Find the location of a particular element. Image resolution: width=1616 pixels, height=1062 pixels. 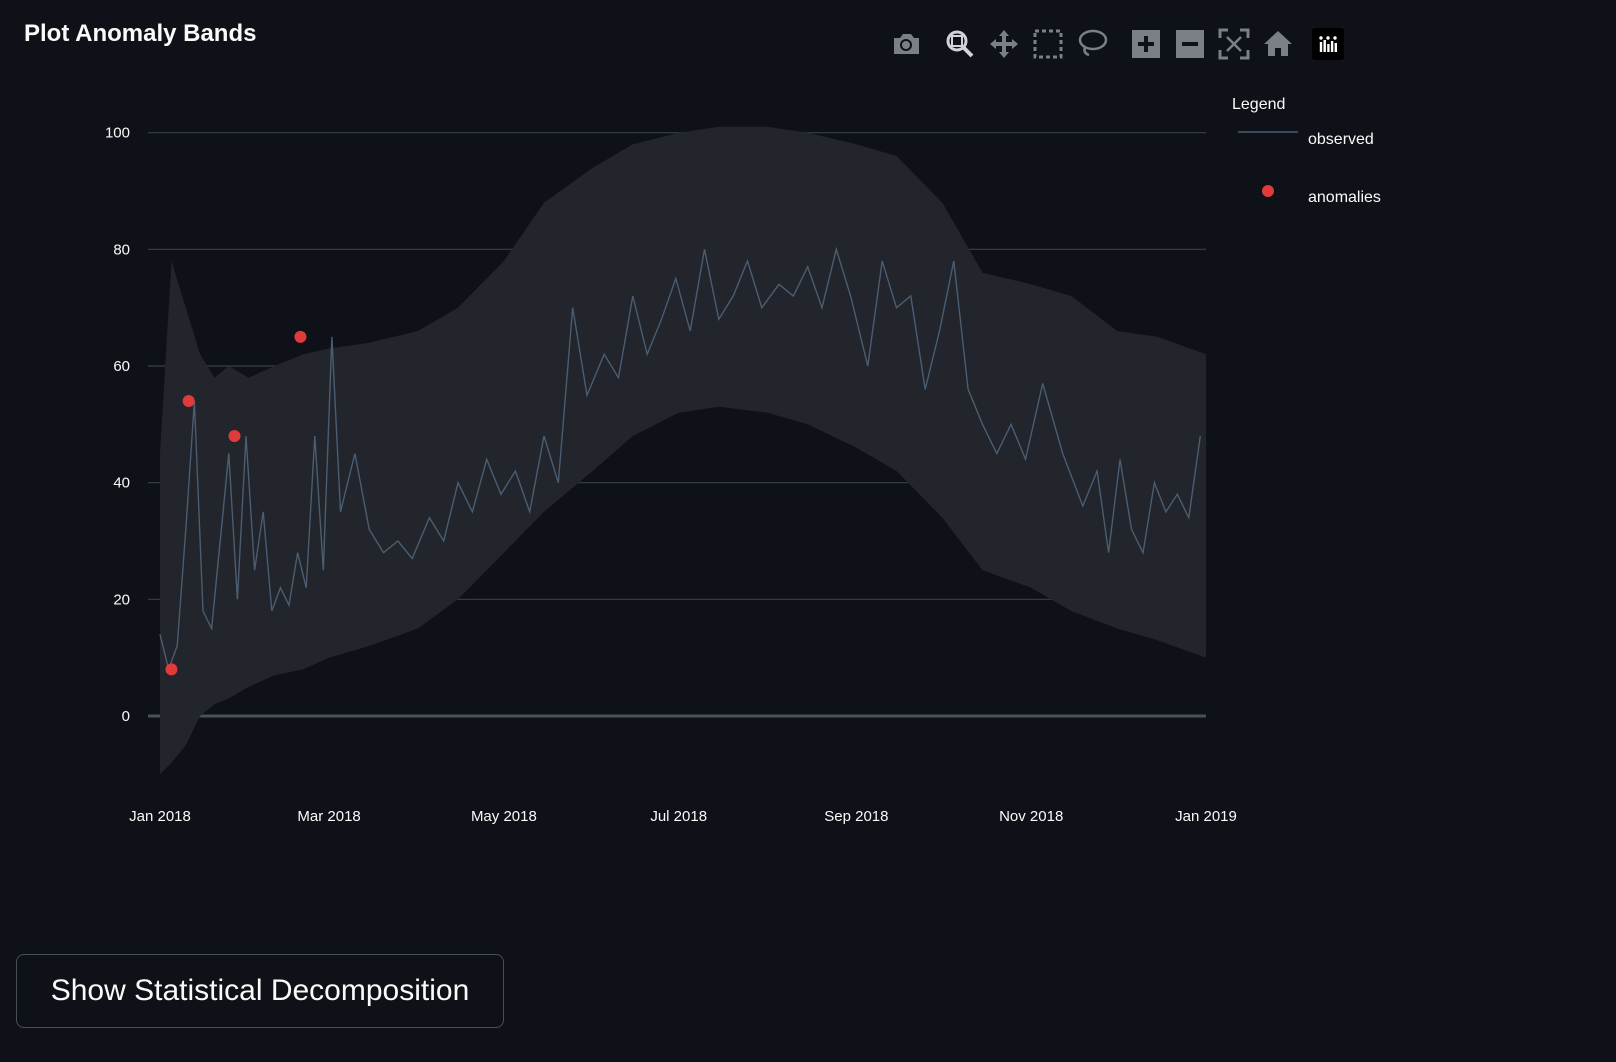

legend-anomalies-label: anomalies is located at coordinates (1344, 197).